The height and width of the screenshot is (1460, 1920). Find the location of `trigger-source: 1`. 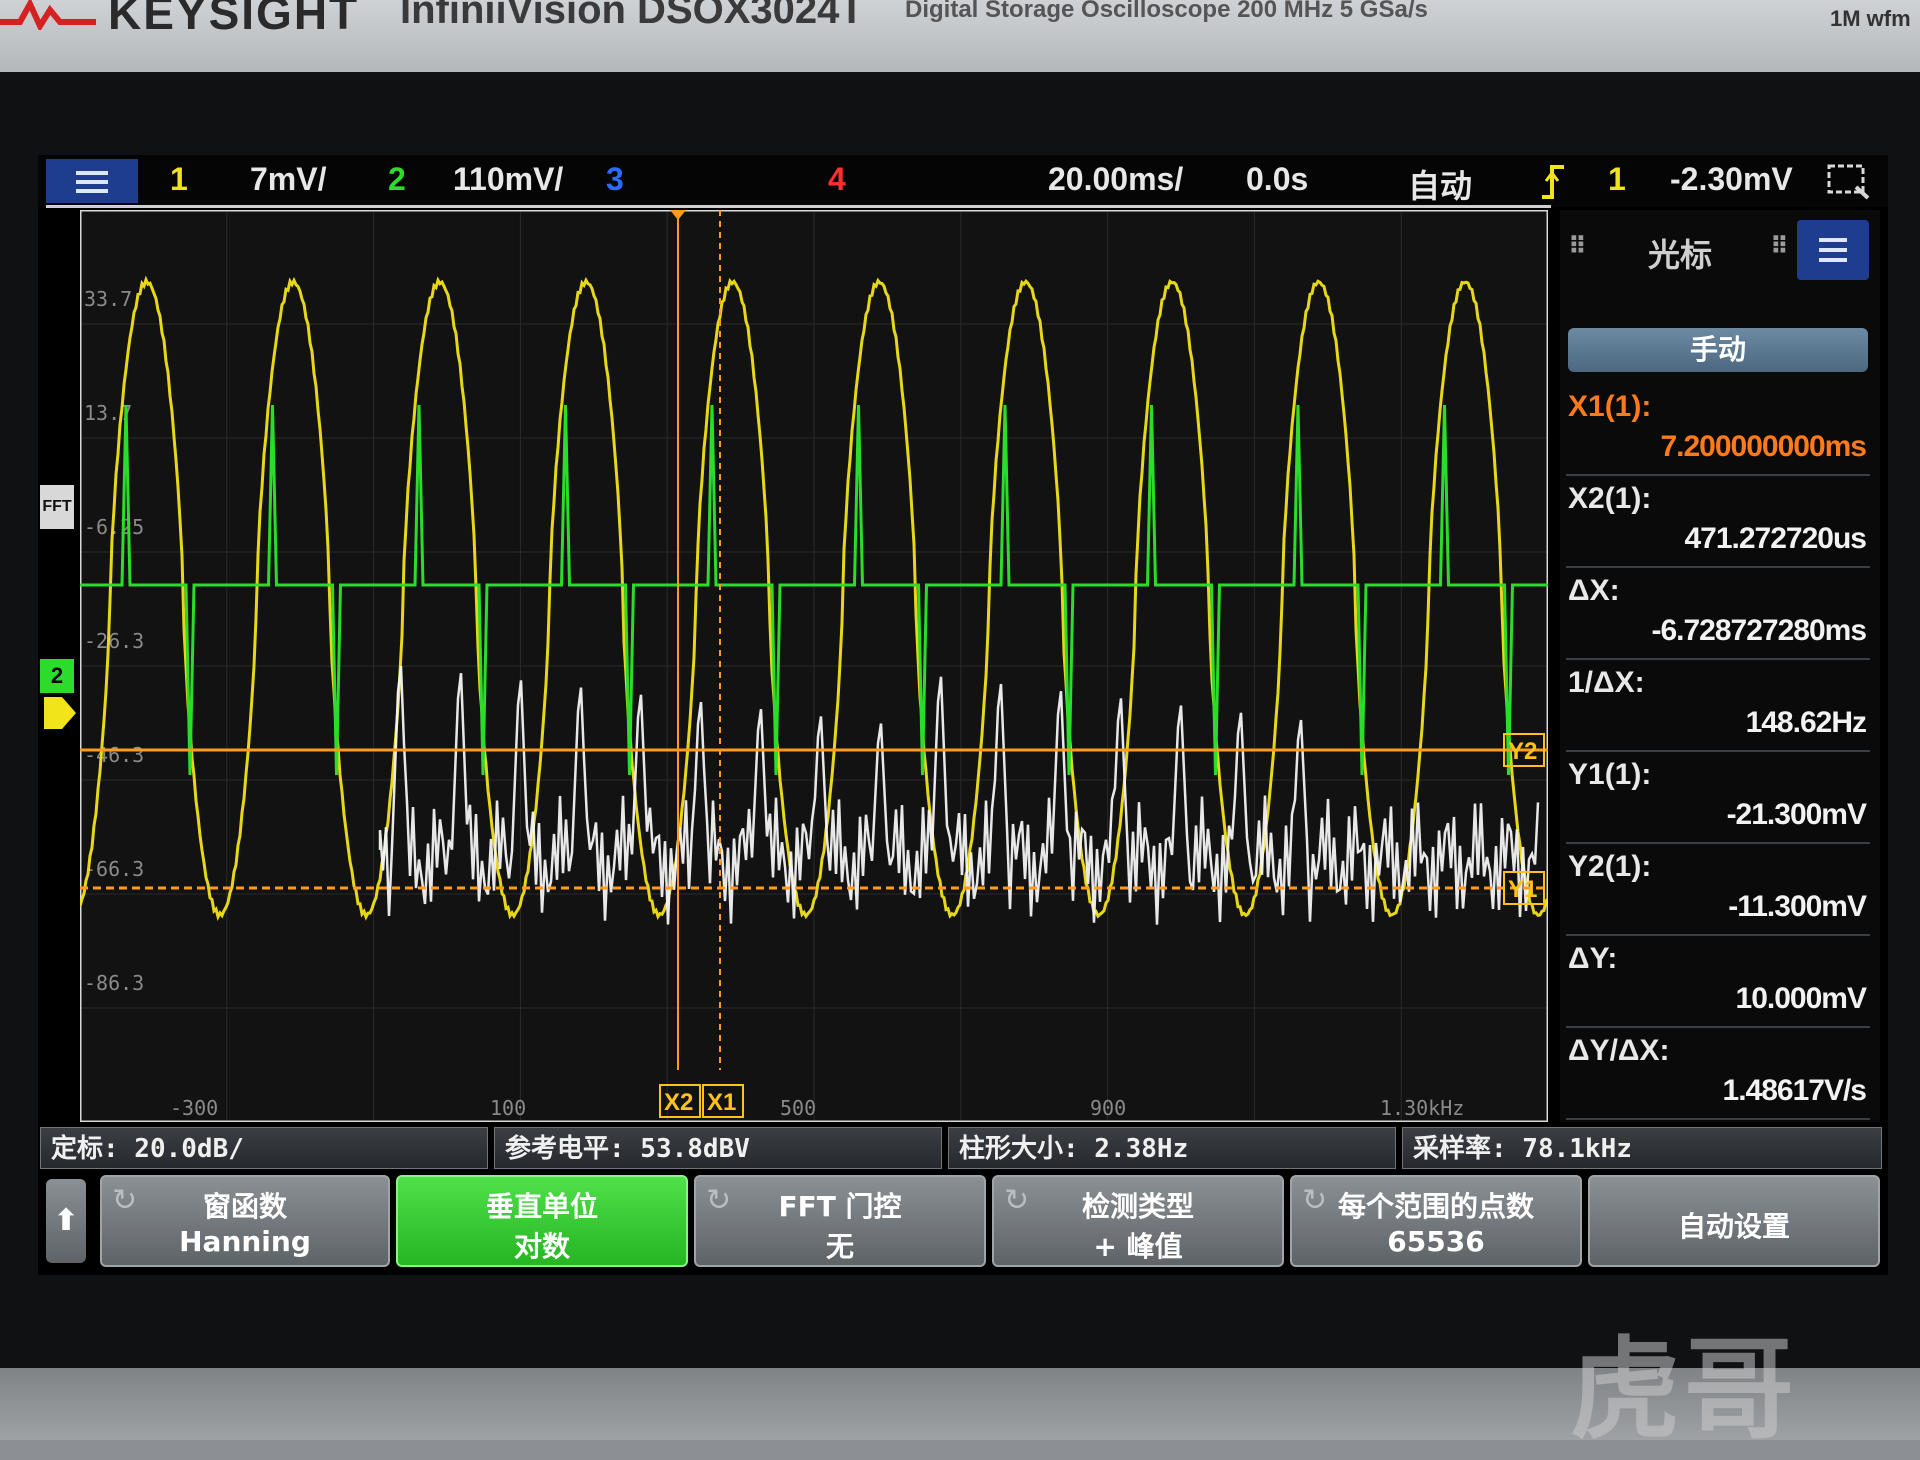

trigger-source: 1 is located at coordinates (1617, 179).